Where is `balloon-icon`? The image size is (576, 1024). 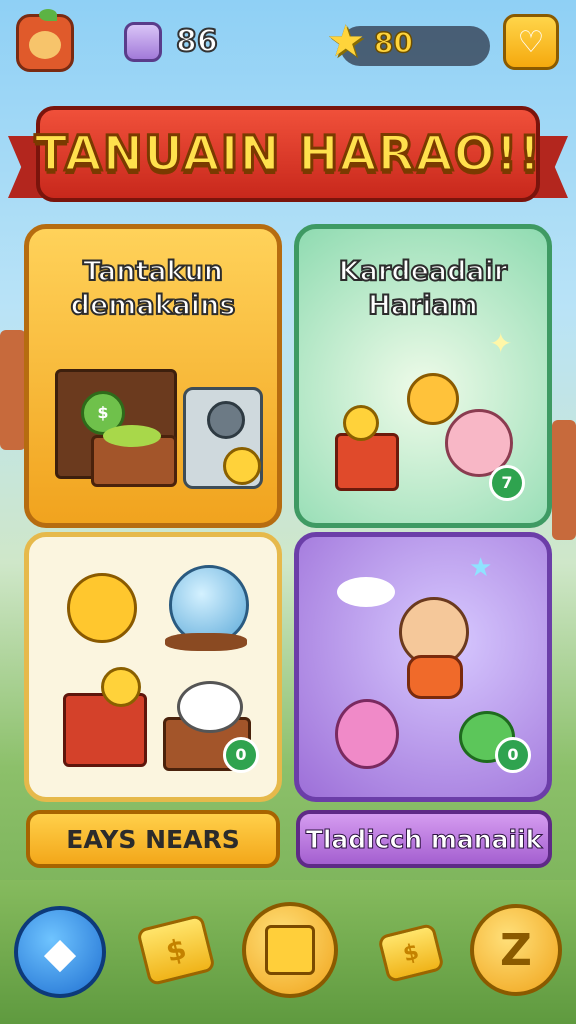
balloon-icon is located at coordinates (433, 399).